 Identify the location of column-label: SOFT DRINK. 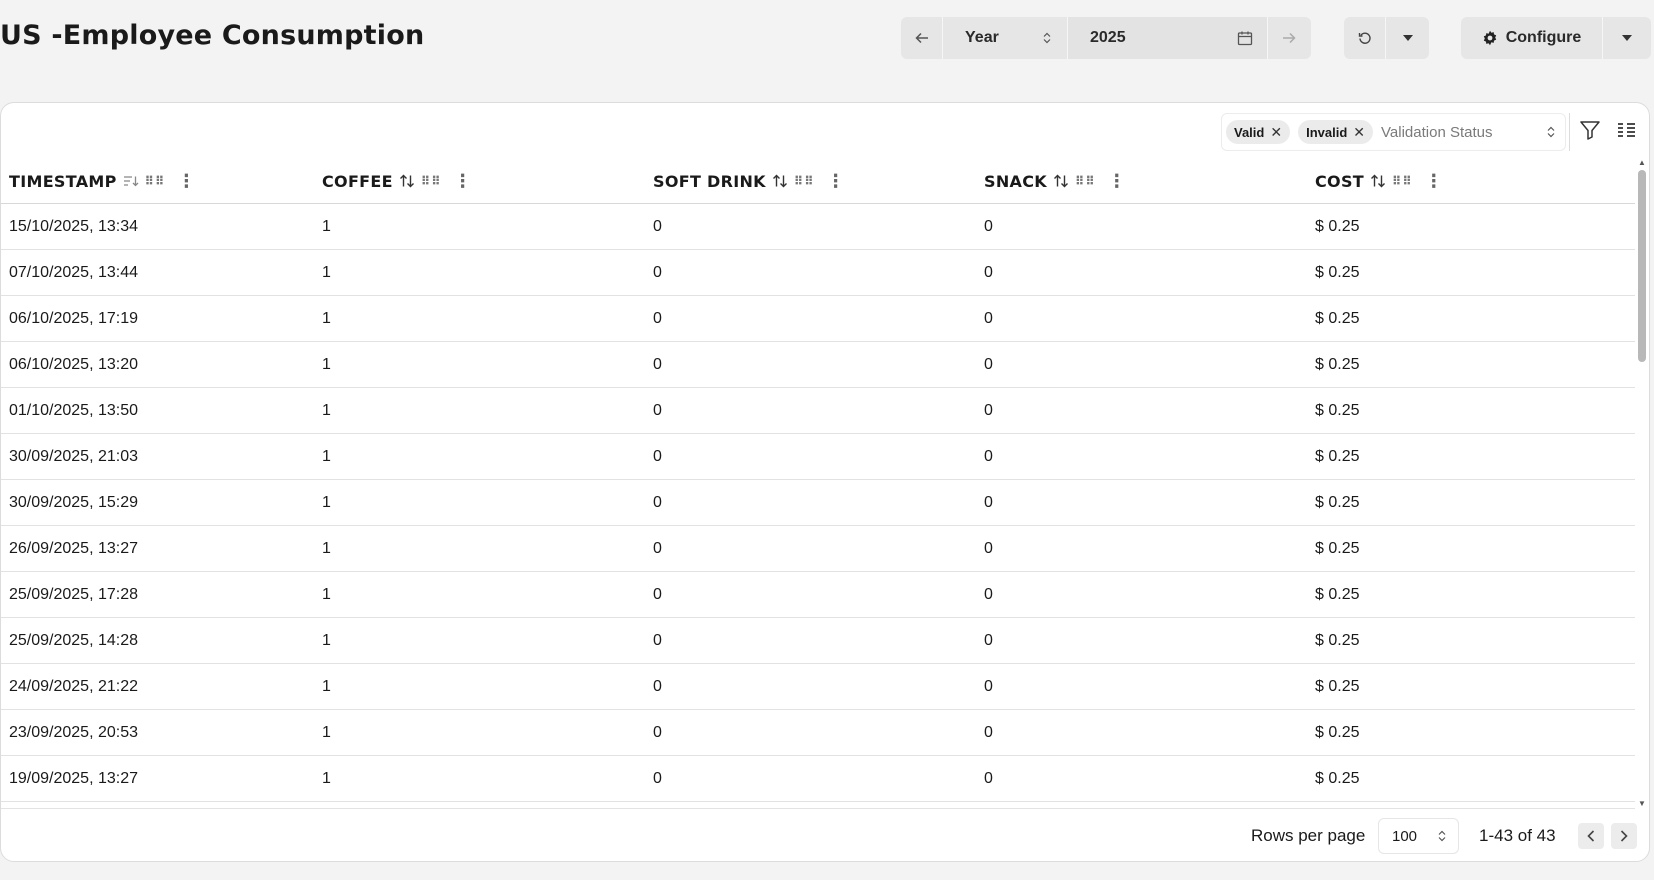
(709, 181).